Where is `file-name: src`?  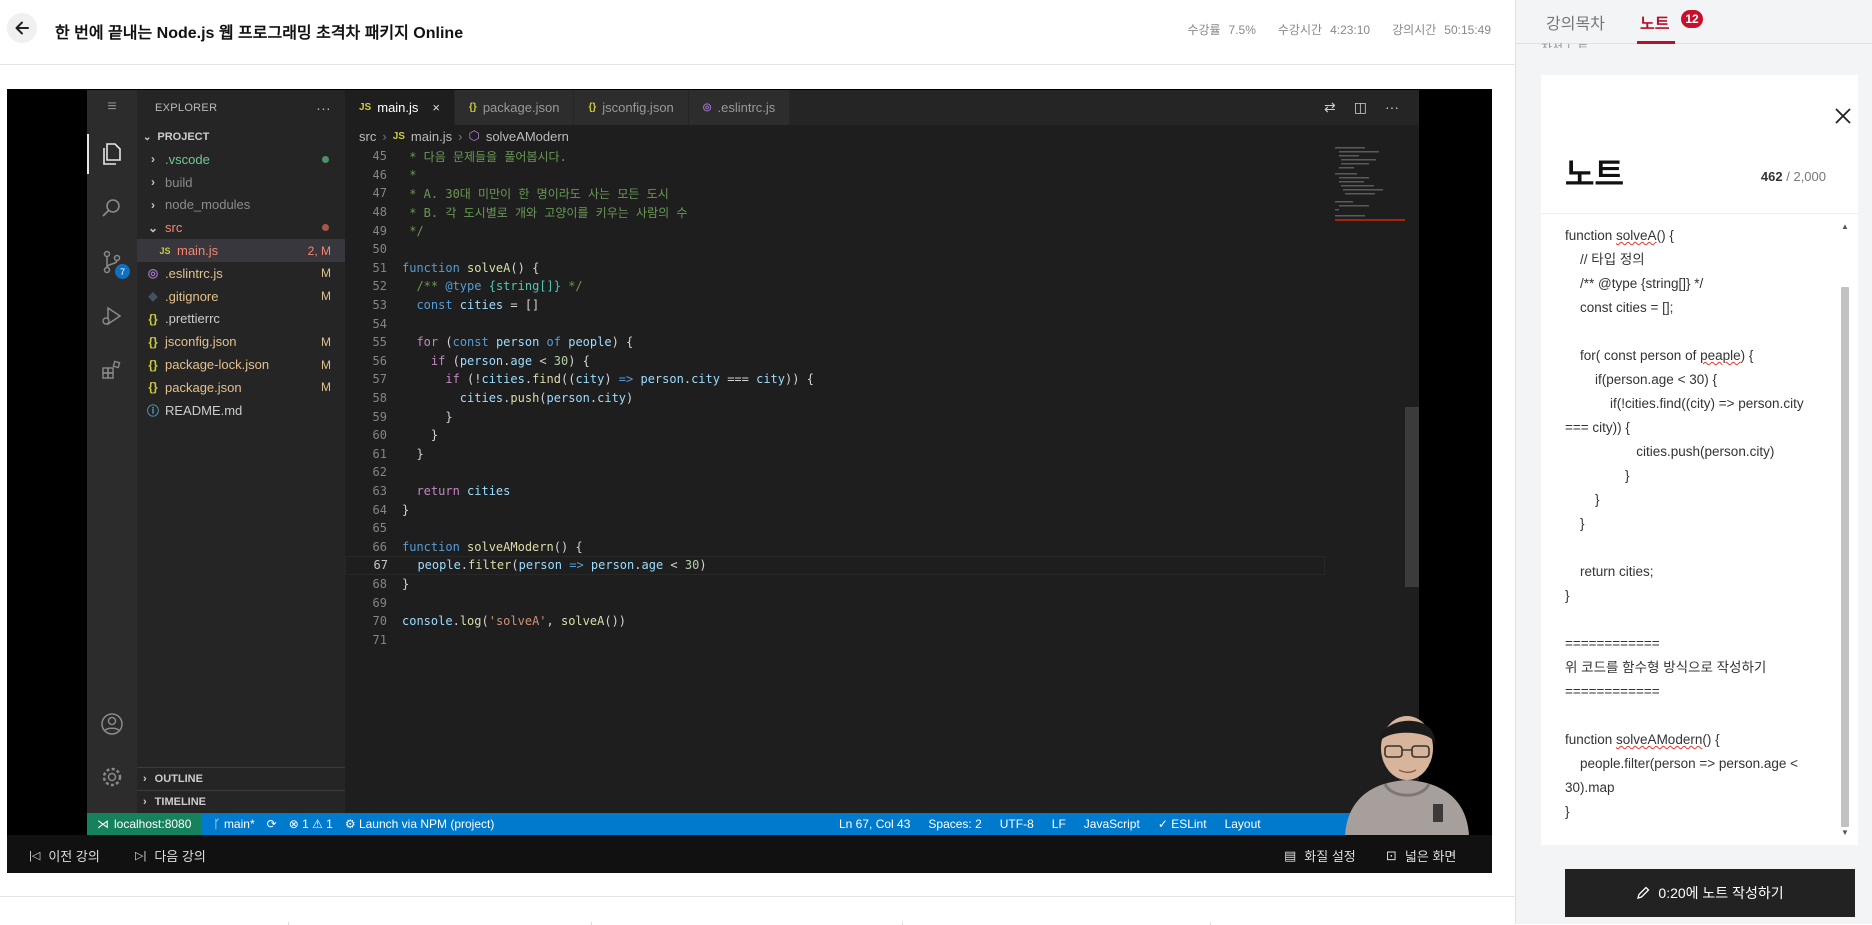 file-name: src is located at coordinates (174, 228).